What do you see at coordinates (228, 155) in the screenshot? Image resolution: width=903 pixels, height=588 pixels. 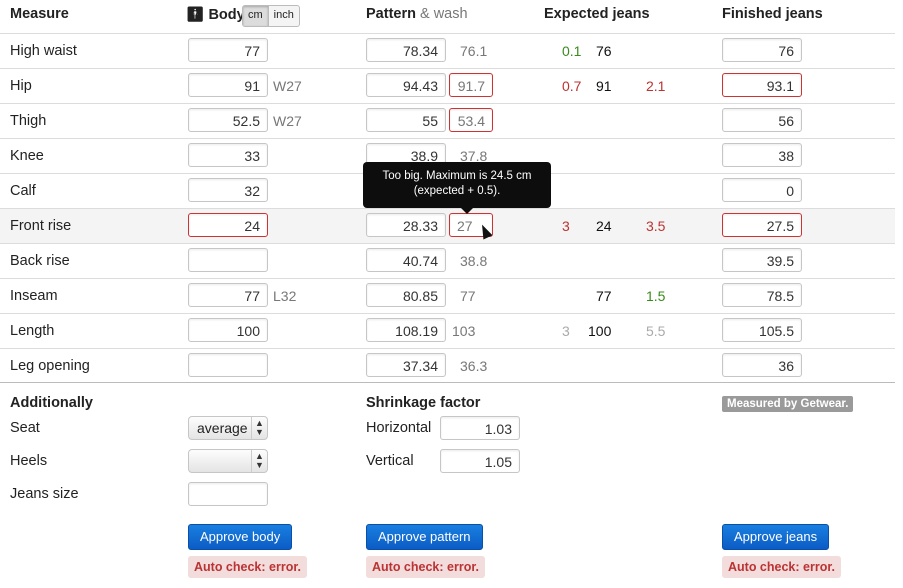 I see `body-input: 33` at bounding box center [228, 155].